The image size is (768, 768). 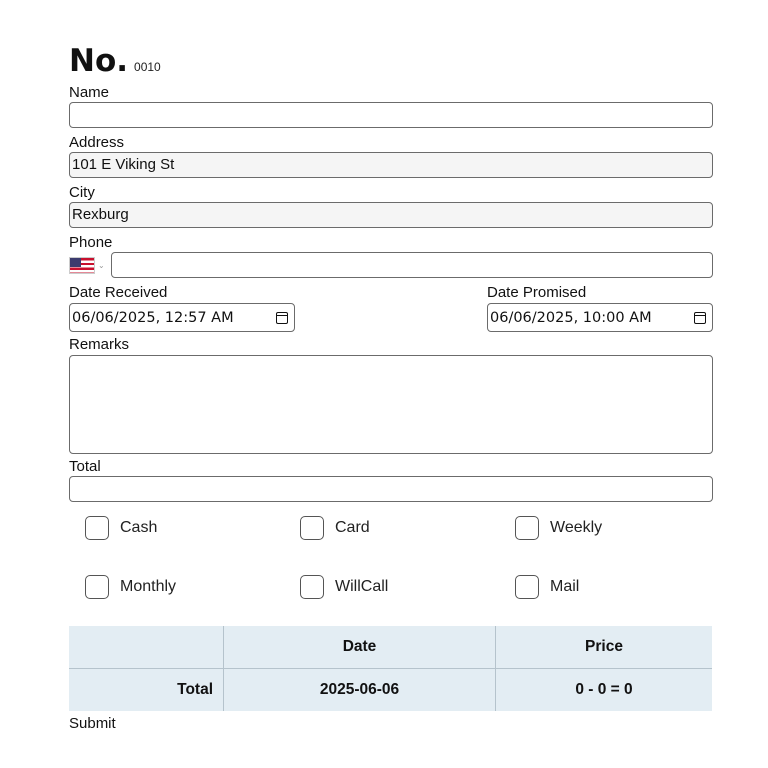 What do you see at coordinates (89, 92) in the screenshot?
I see `name-label: Name` at bounding box center [89, 92].